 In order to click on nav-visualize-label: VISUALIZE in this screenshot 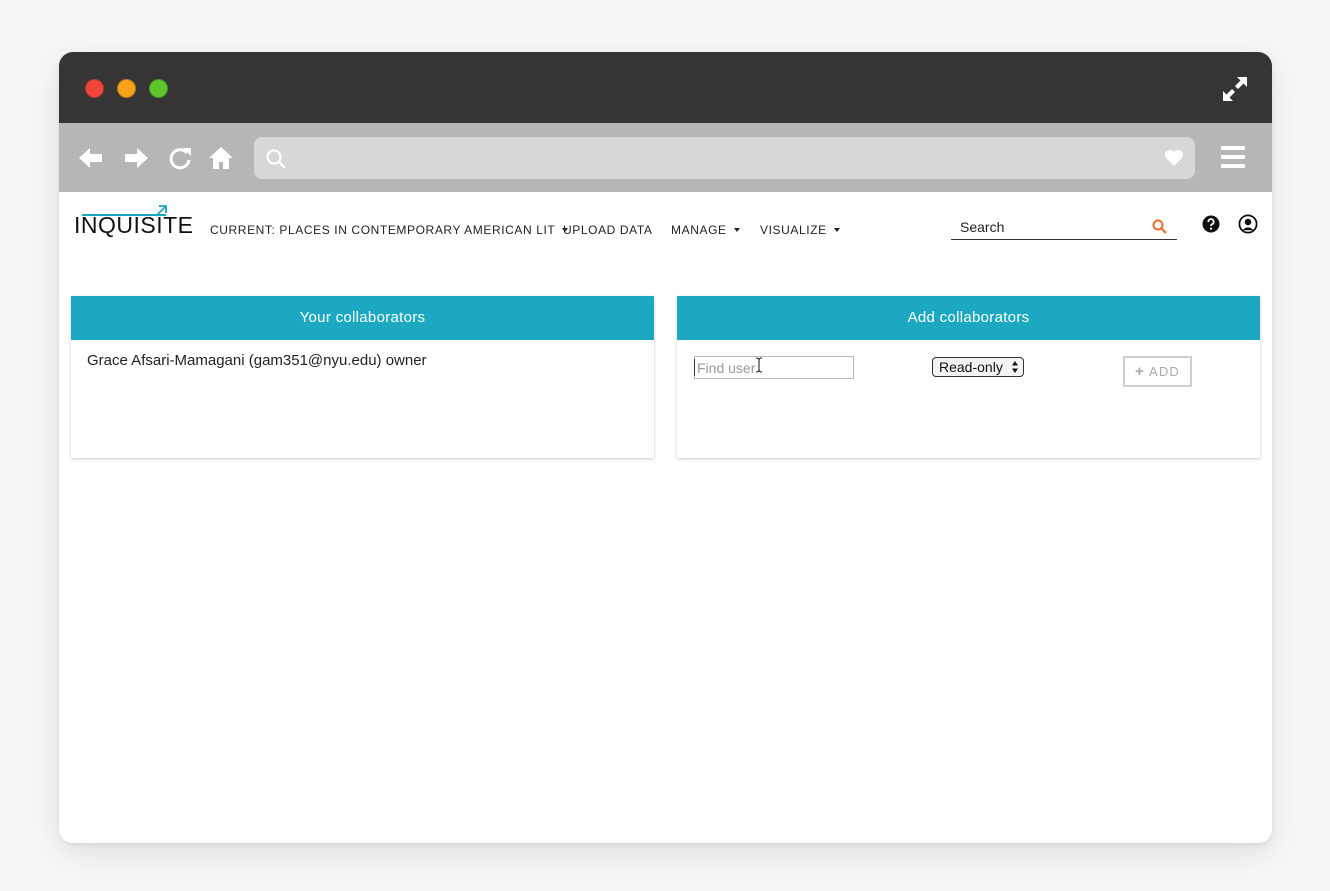, I will do `click(793, 230)`.